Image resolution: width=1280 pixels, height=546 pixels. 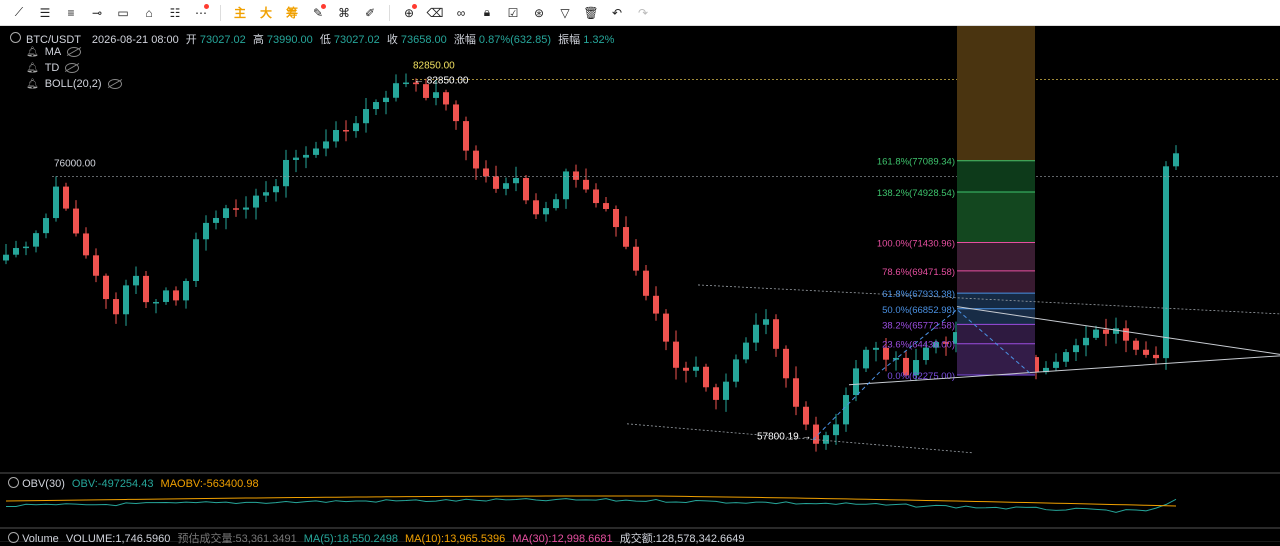 What do you see at coordinates (149, 13) in the screenshot?
I see `pattern-icon: ⌂` at bounding box center [149, 13].